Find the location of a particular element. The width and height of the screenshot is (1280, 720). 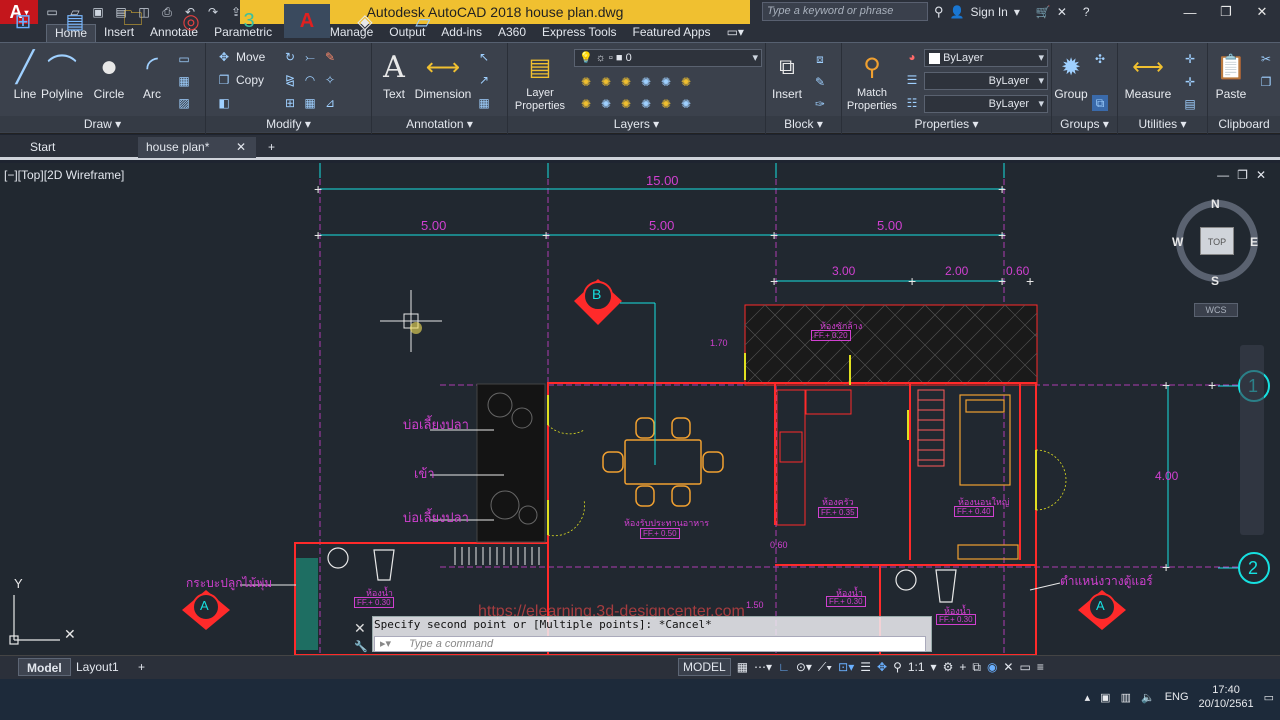

cart-icon: 🛒 is located at coordinates (1043, 12).